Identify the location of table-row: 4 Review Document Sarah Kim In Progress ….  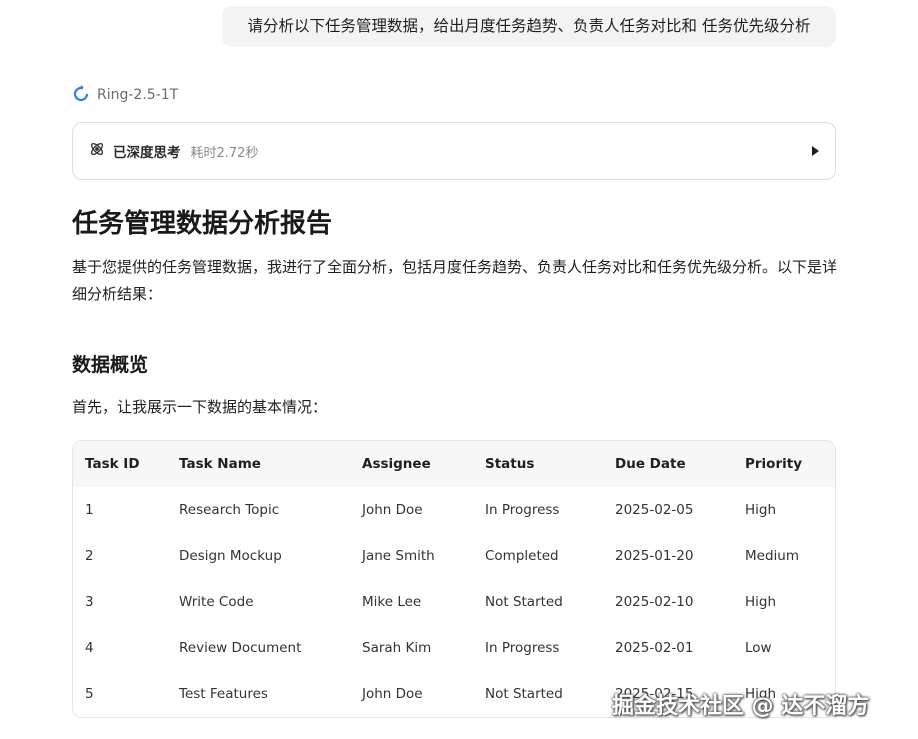
(454, 648).